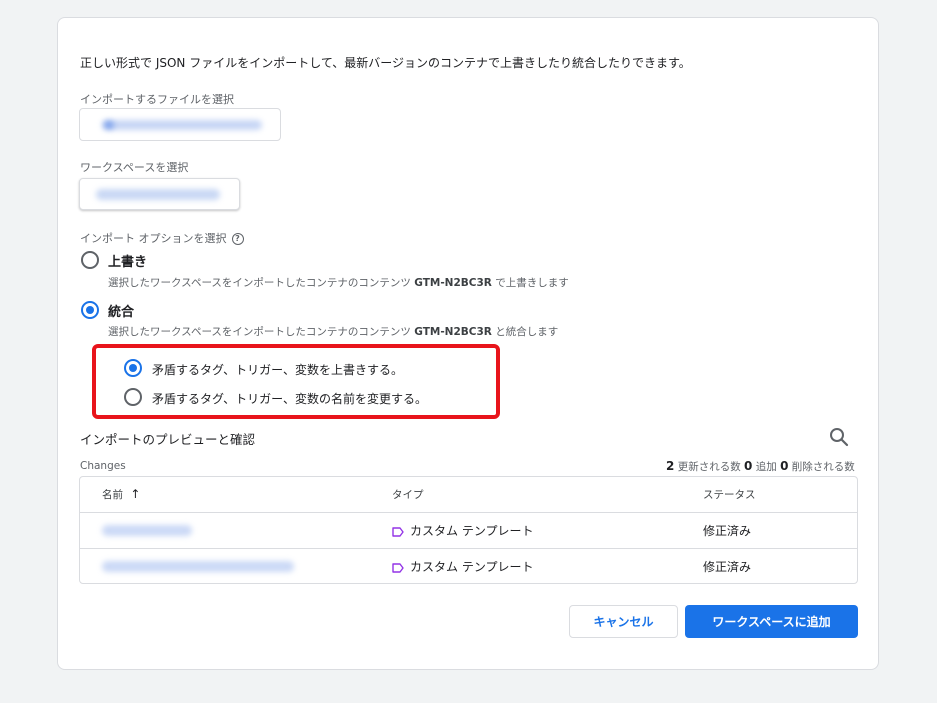 This screenshot has height=703, width=937. Describe the element at coordinates (453, 283) in the screenshot. I see `overwrite-container-id: GTM-N2BC3R` at that location.